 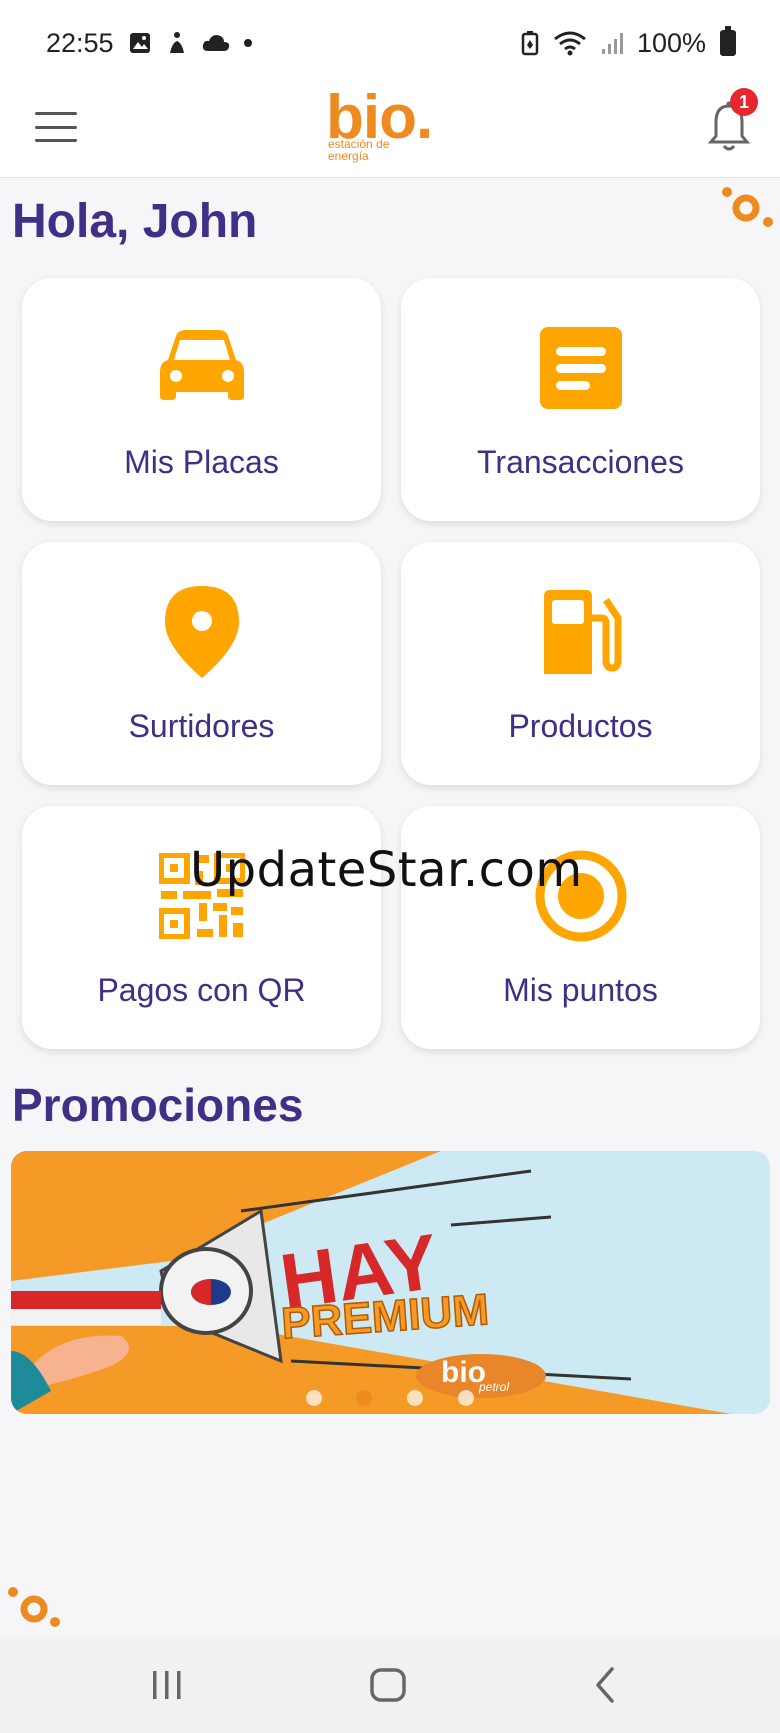 I want to click on status-time: 22:55, so click(x=80, y=42).